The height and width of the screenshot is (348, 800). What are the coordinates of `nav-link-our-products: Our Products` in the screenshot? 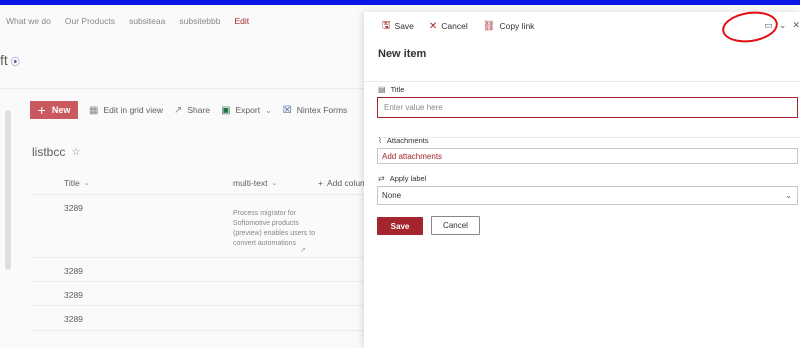 It's located at (90, 25).